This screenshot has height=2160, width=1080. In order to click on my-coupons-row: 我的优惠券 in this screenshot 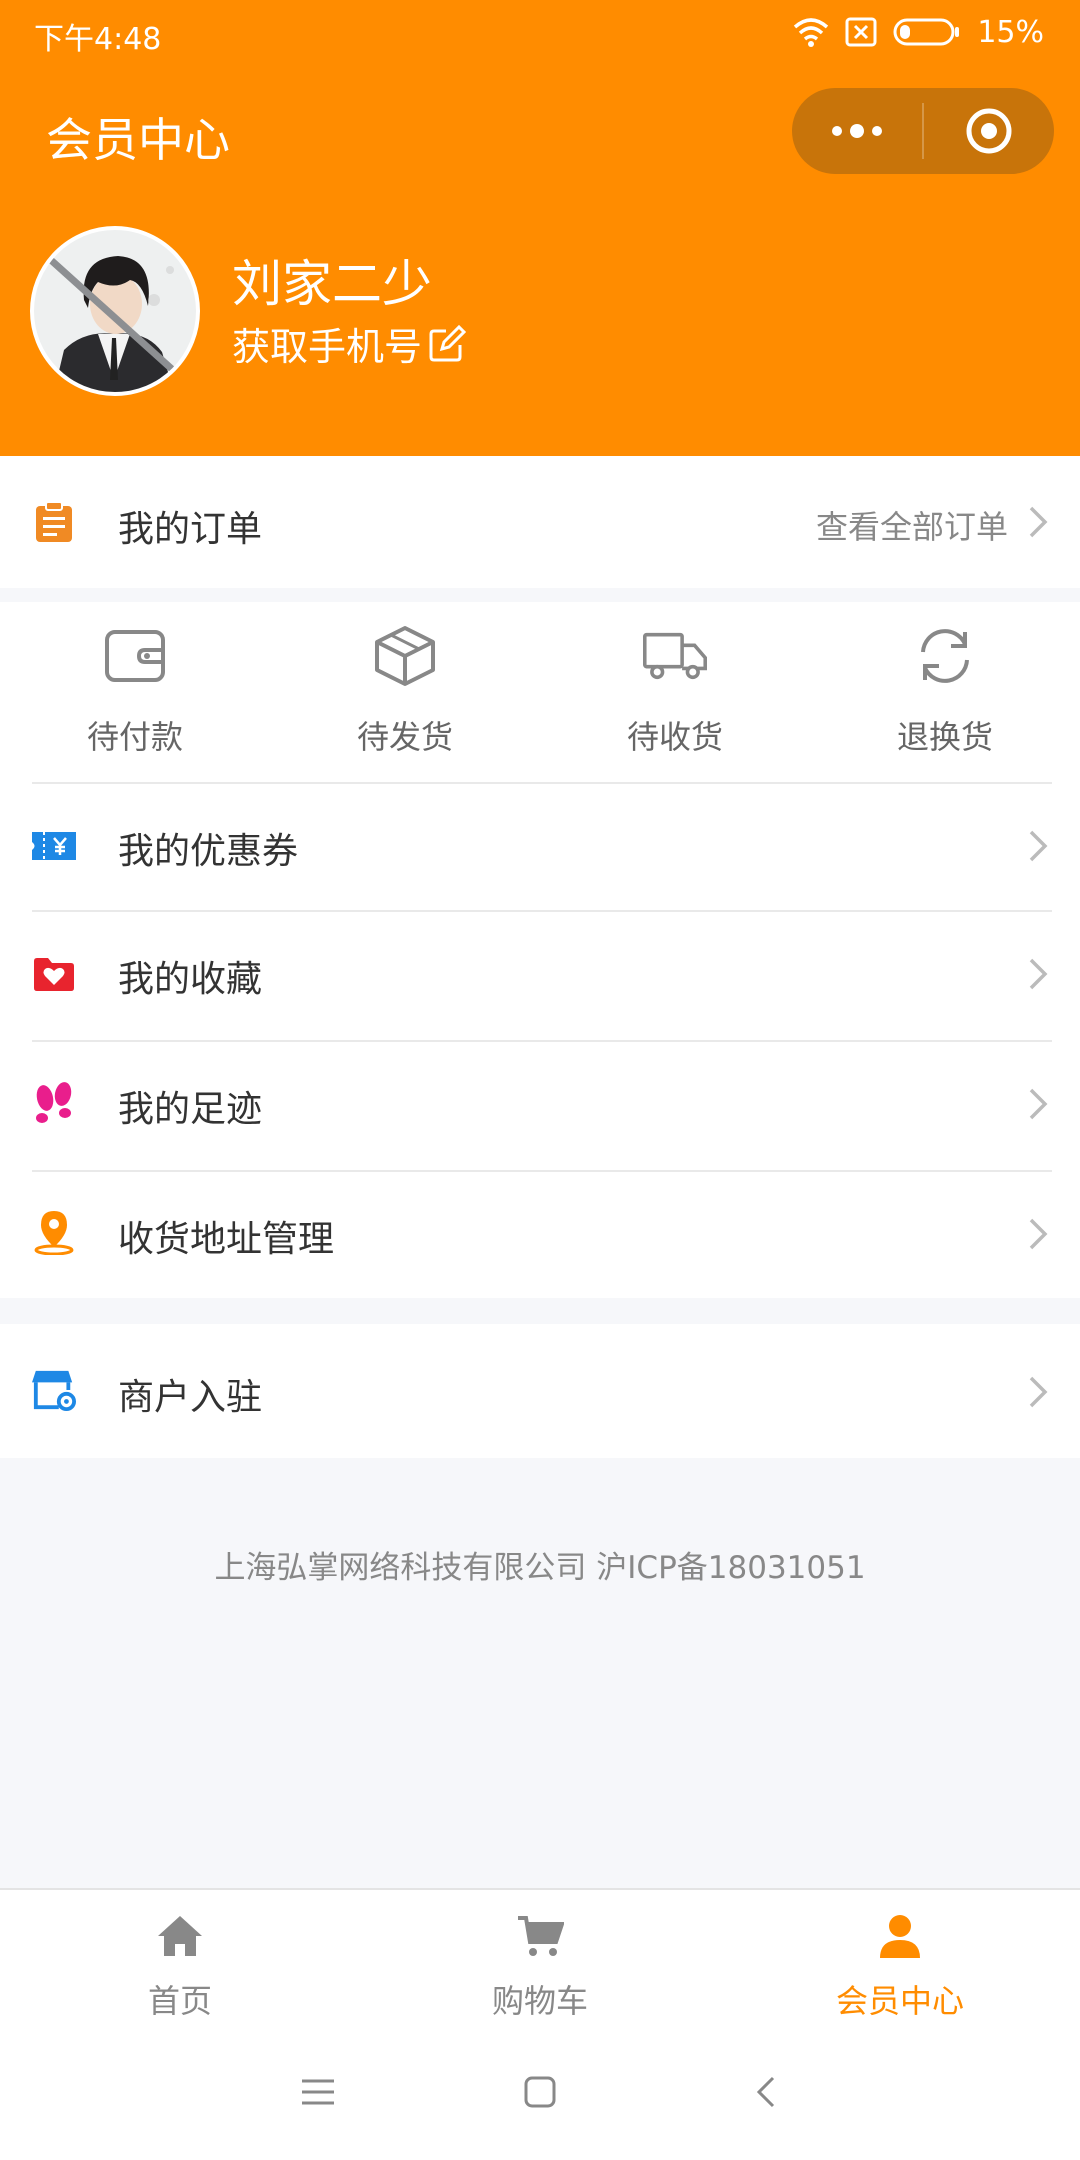, I will do `click(540, 846)`.